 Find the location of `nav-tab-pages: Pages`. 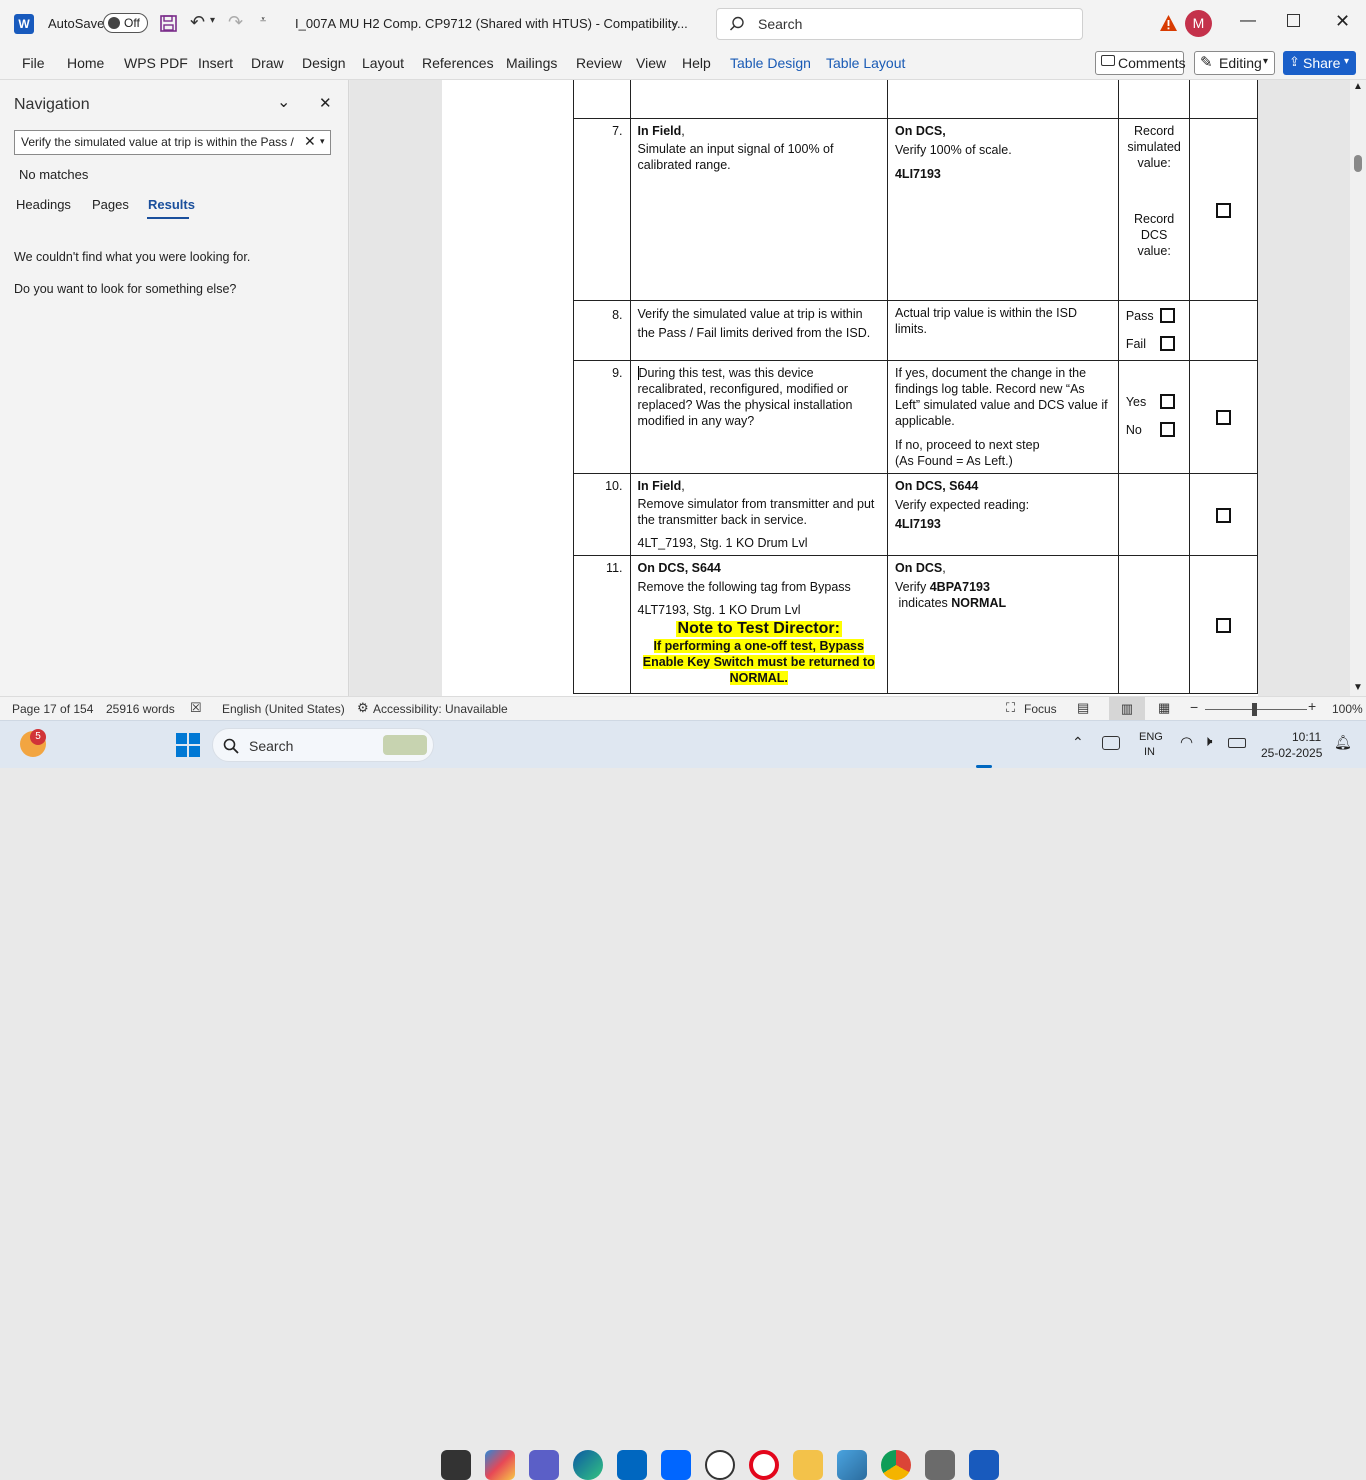

nav-tab-pages: Pages is located at coordinates (110, 204).